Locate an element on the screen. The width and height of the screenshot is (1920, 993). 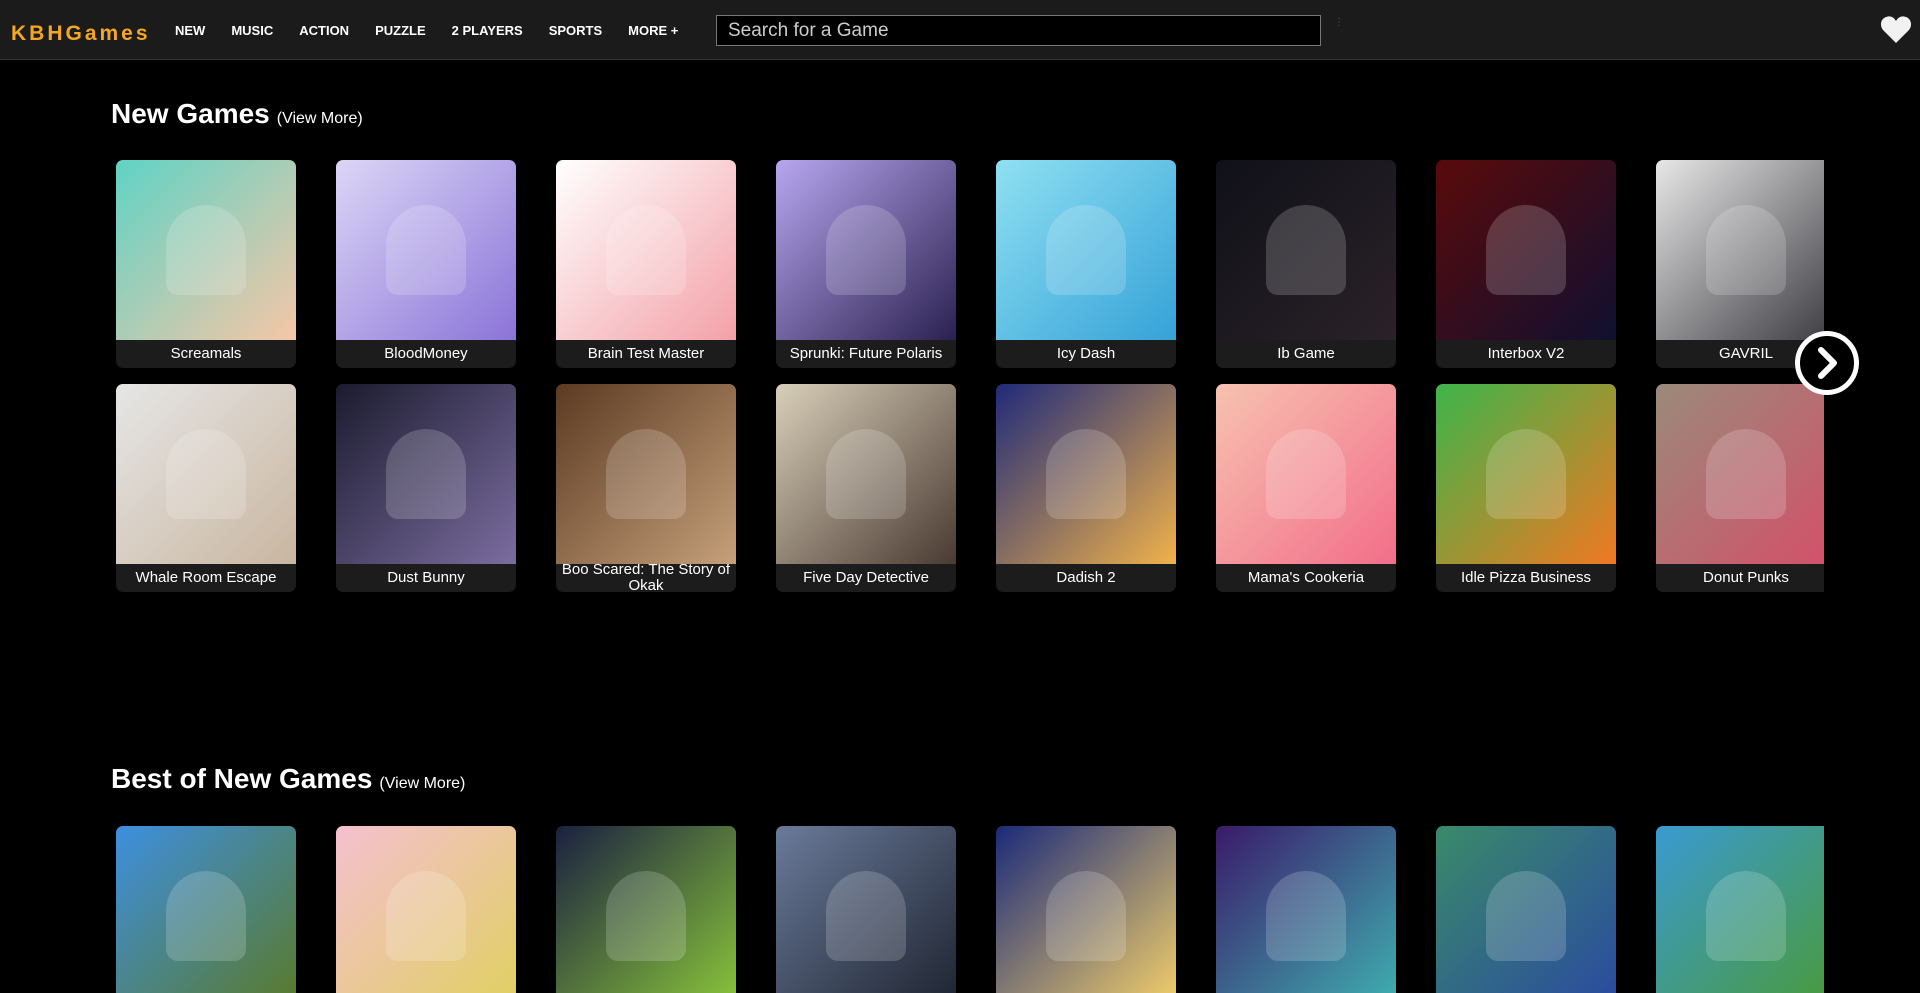
game-card: Dadish 2 is located at coordinates (1086, 488).